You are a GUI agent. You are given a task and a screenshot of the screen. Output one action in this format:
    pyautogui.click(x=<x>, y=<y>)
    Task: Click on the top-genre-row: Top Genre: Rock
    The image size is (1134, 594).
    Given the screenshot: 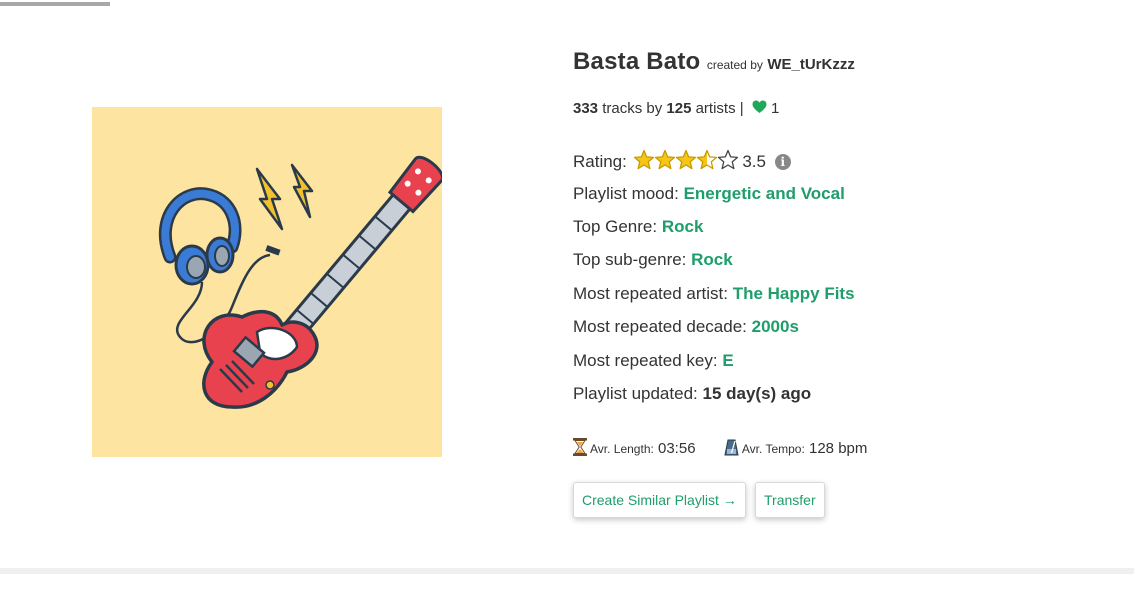 What is the action you would take?
    pyautogui.click(x=638, y=227)
    